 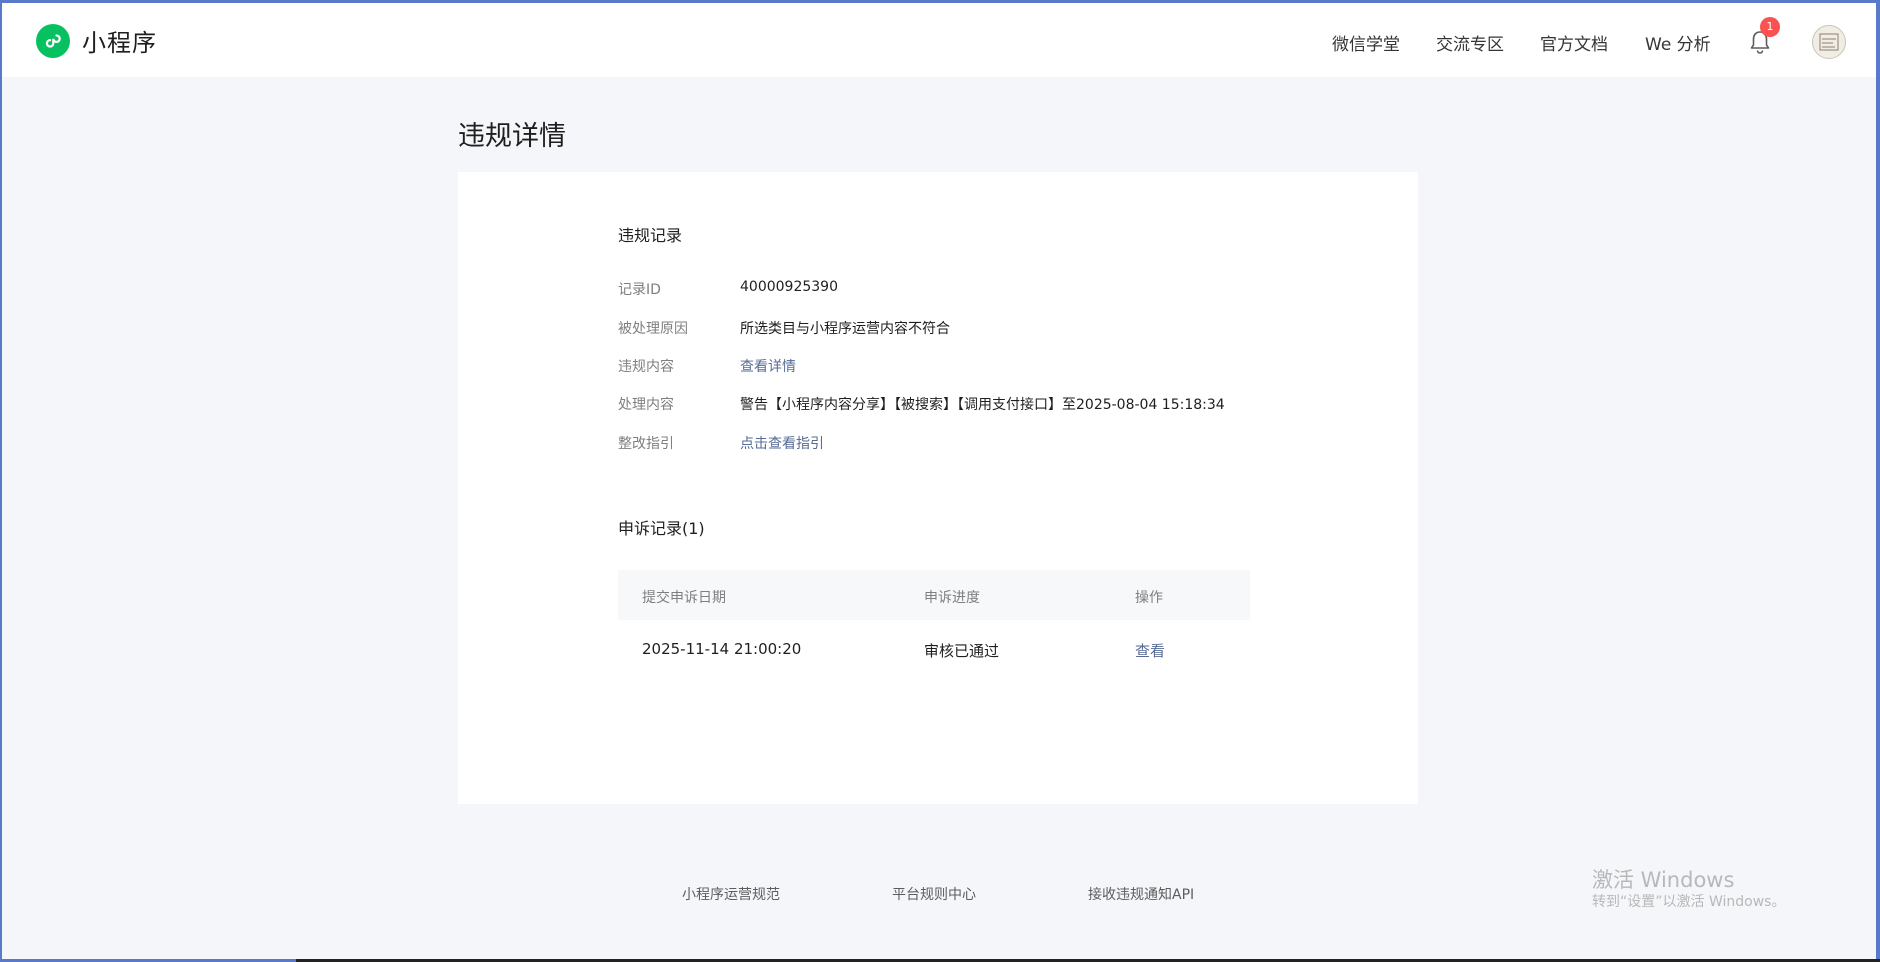 What do you see at coordinates (1770, 27) in the screenshot?
I see `notification-badge: 1` at bounding box center [1770, 27].